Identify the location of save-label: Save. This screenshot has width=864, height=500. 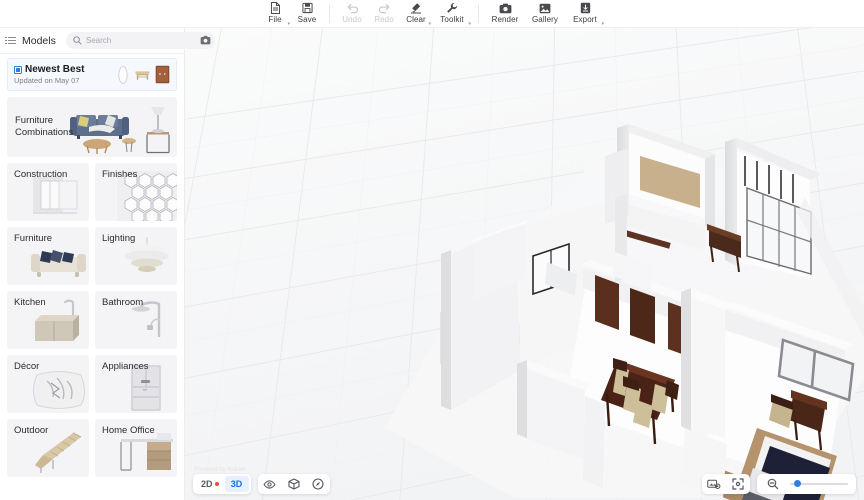
(307, 19).